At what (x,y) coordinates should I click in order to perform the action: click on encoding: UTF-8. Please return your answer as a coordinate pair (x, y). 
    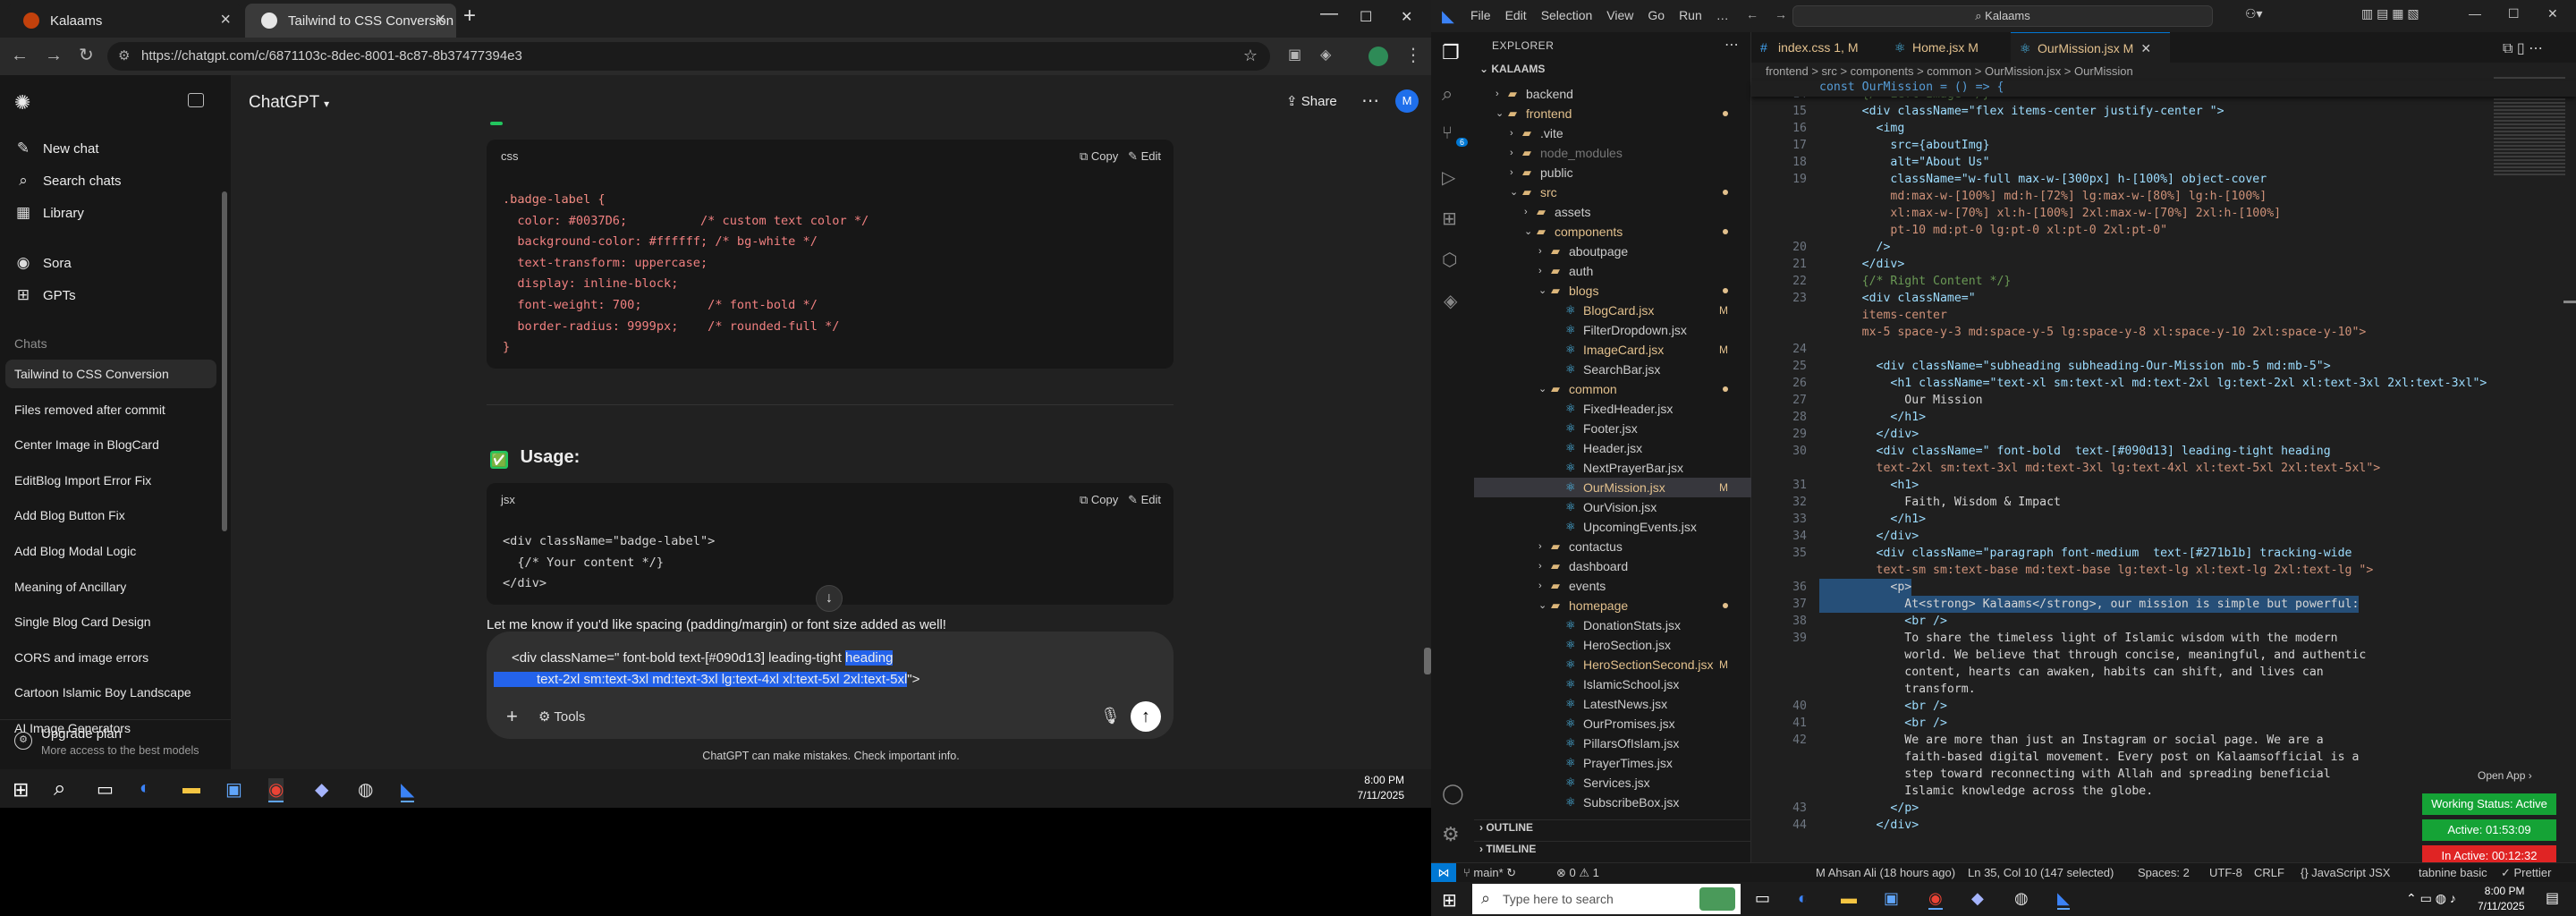
    Looking at the image, I should click on (2225, 873).